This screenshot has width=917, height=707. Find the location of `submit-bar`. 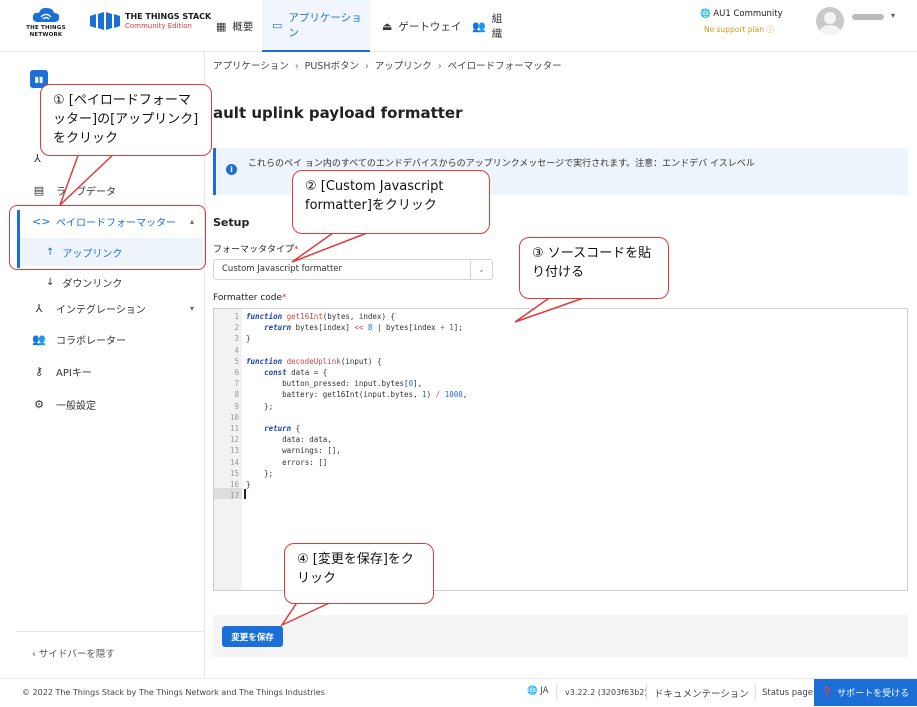

submit-bar is located at coordinates (560, 636).